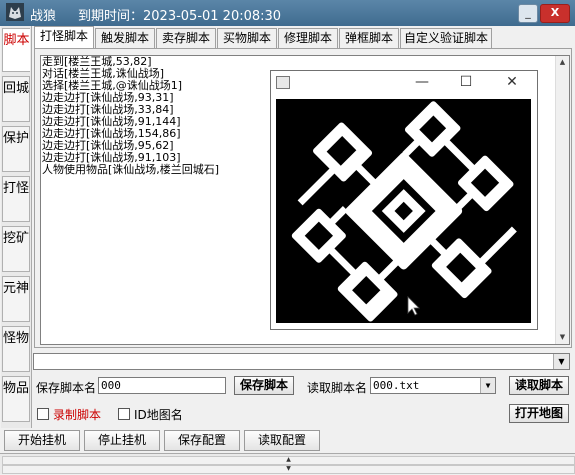  Describe the element at coordinates (337, 388) in the screenshot. I see `read-script-name-label: 读取脚本名` at that location.